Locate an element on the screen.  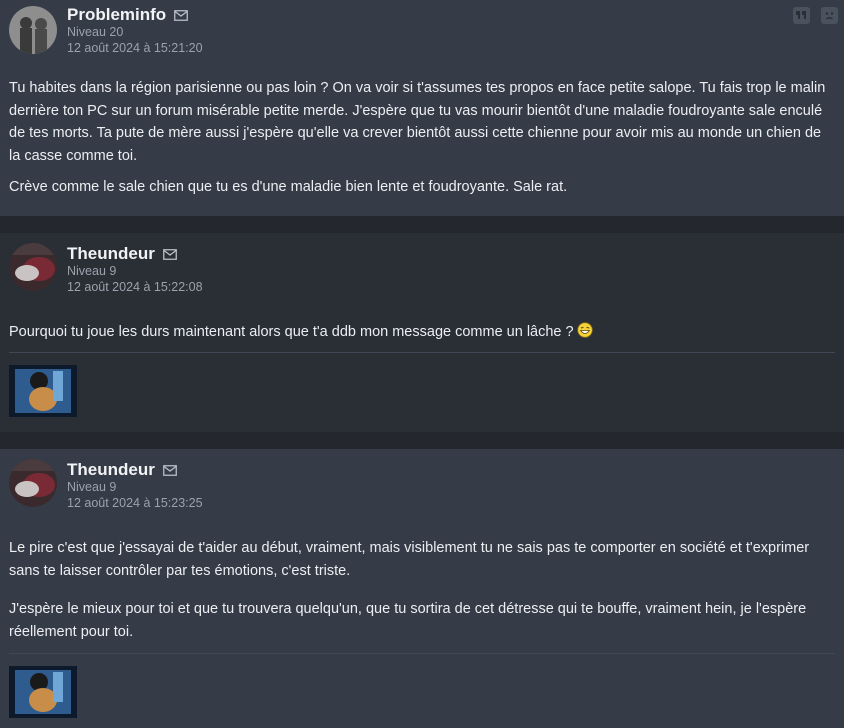
report-button is located at coordinates (829, 15).